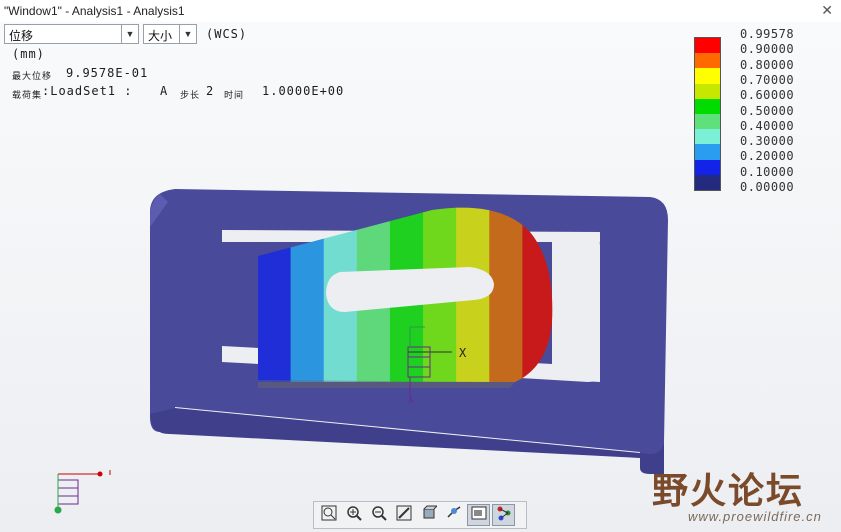  Describe the element at coordinates (827, 10) in the screenshot. I see `close-icon: ✕` at that location.